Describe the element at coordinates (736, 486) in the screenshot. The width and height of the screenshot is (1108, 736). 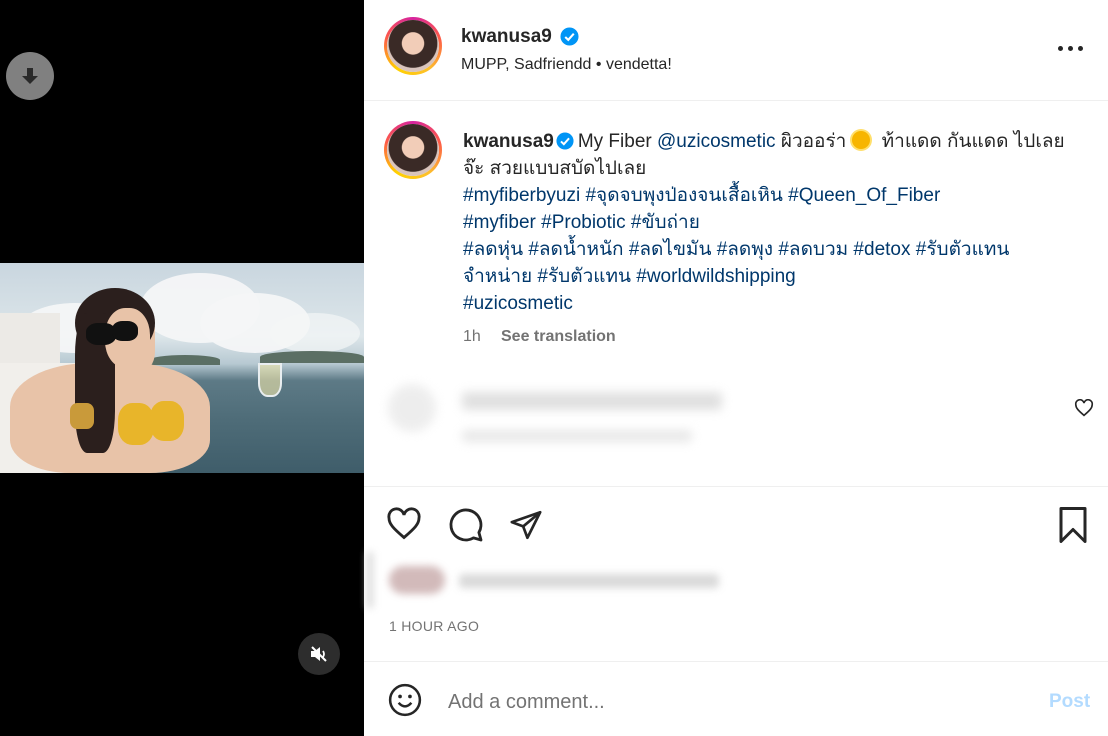
I see `actions-divider` at that location.